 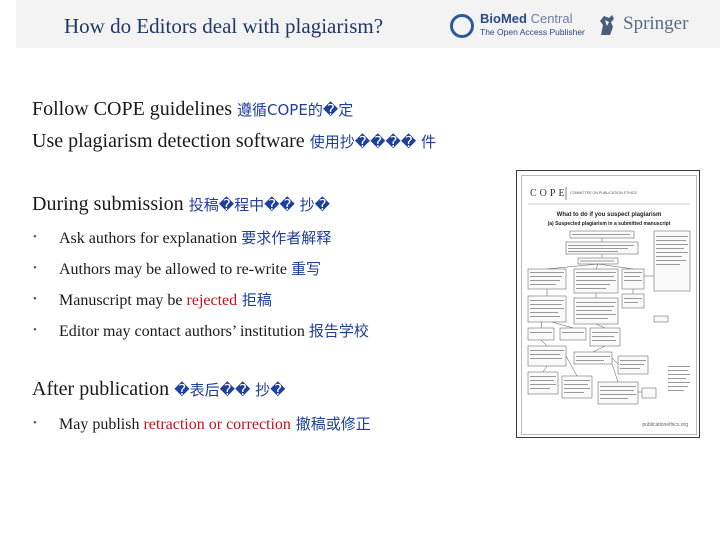 I want to click on springer-horse-icon, so click(x=607, y=25).